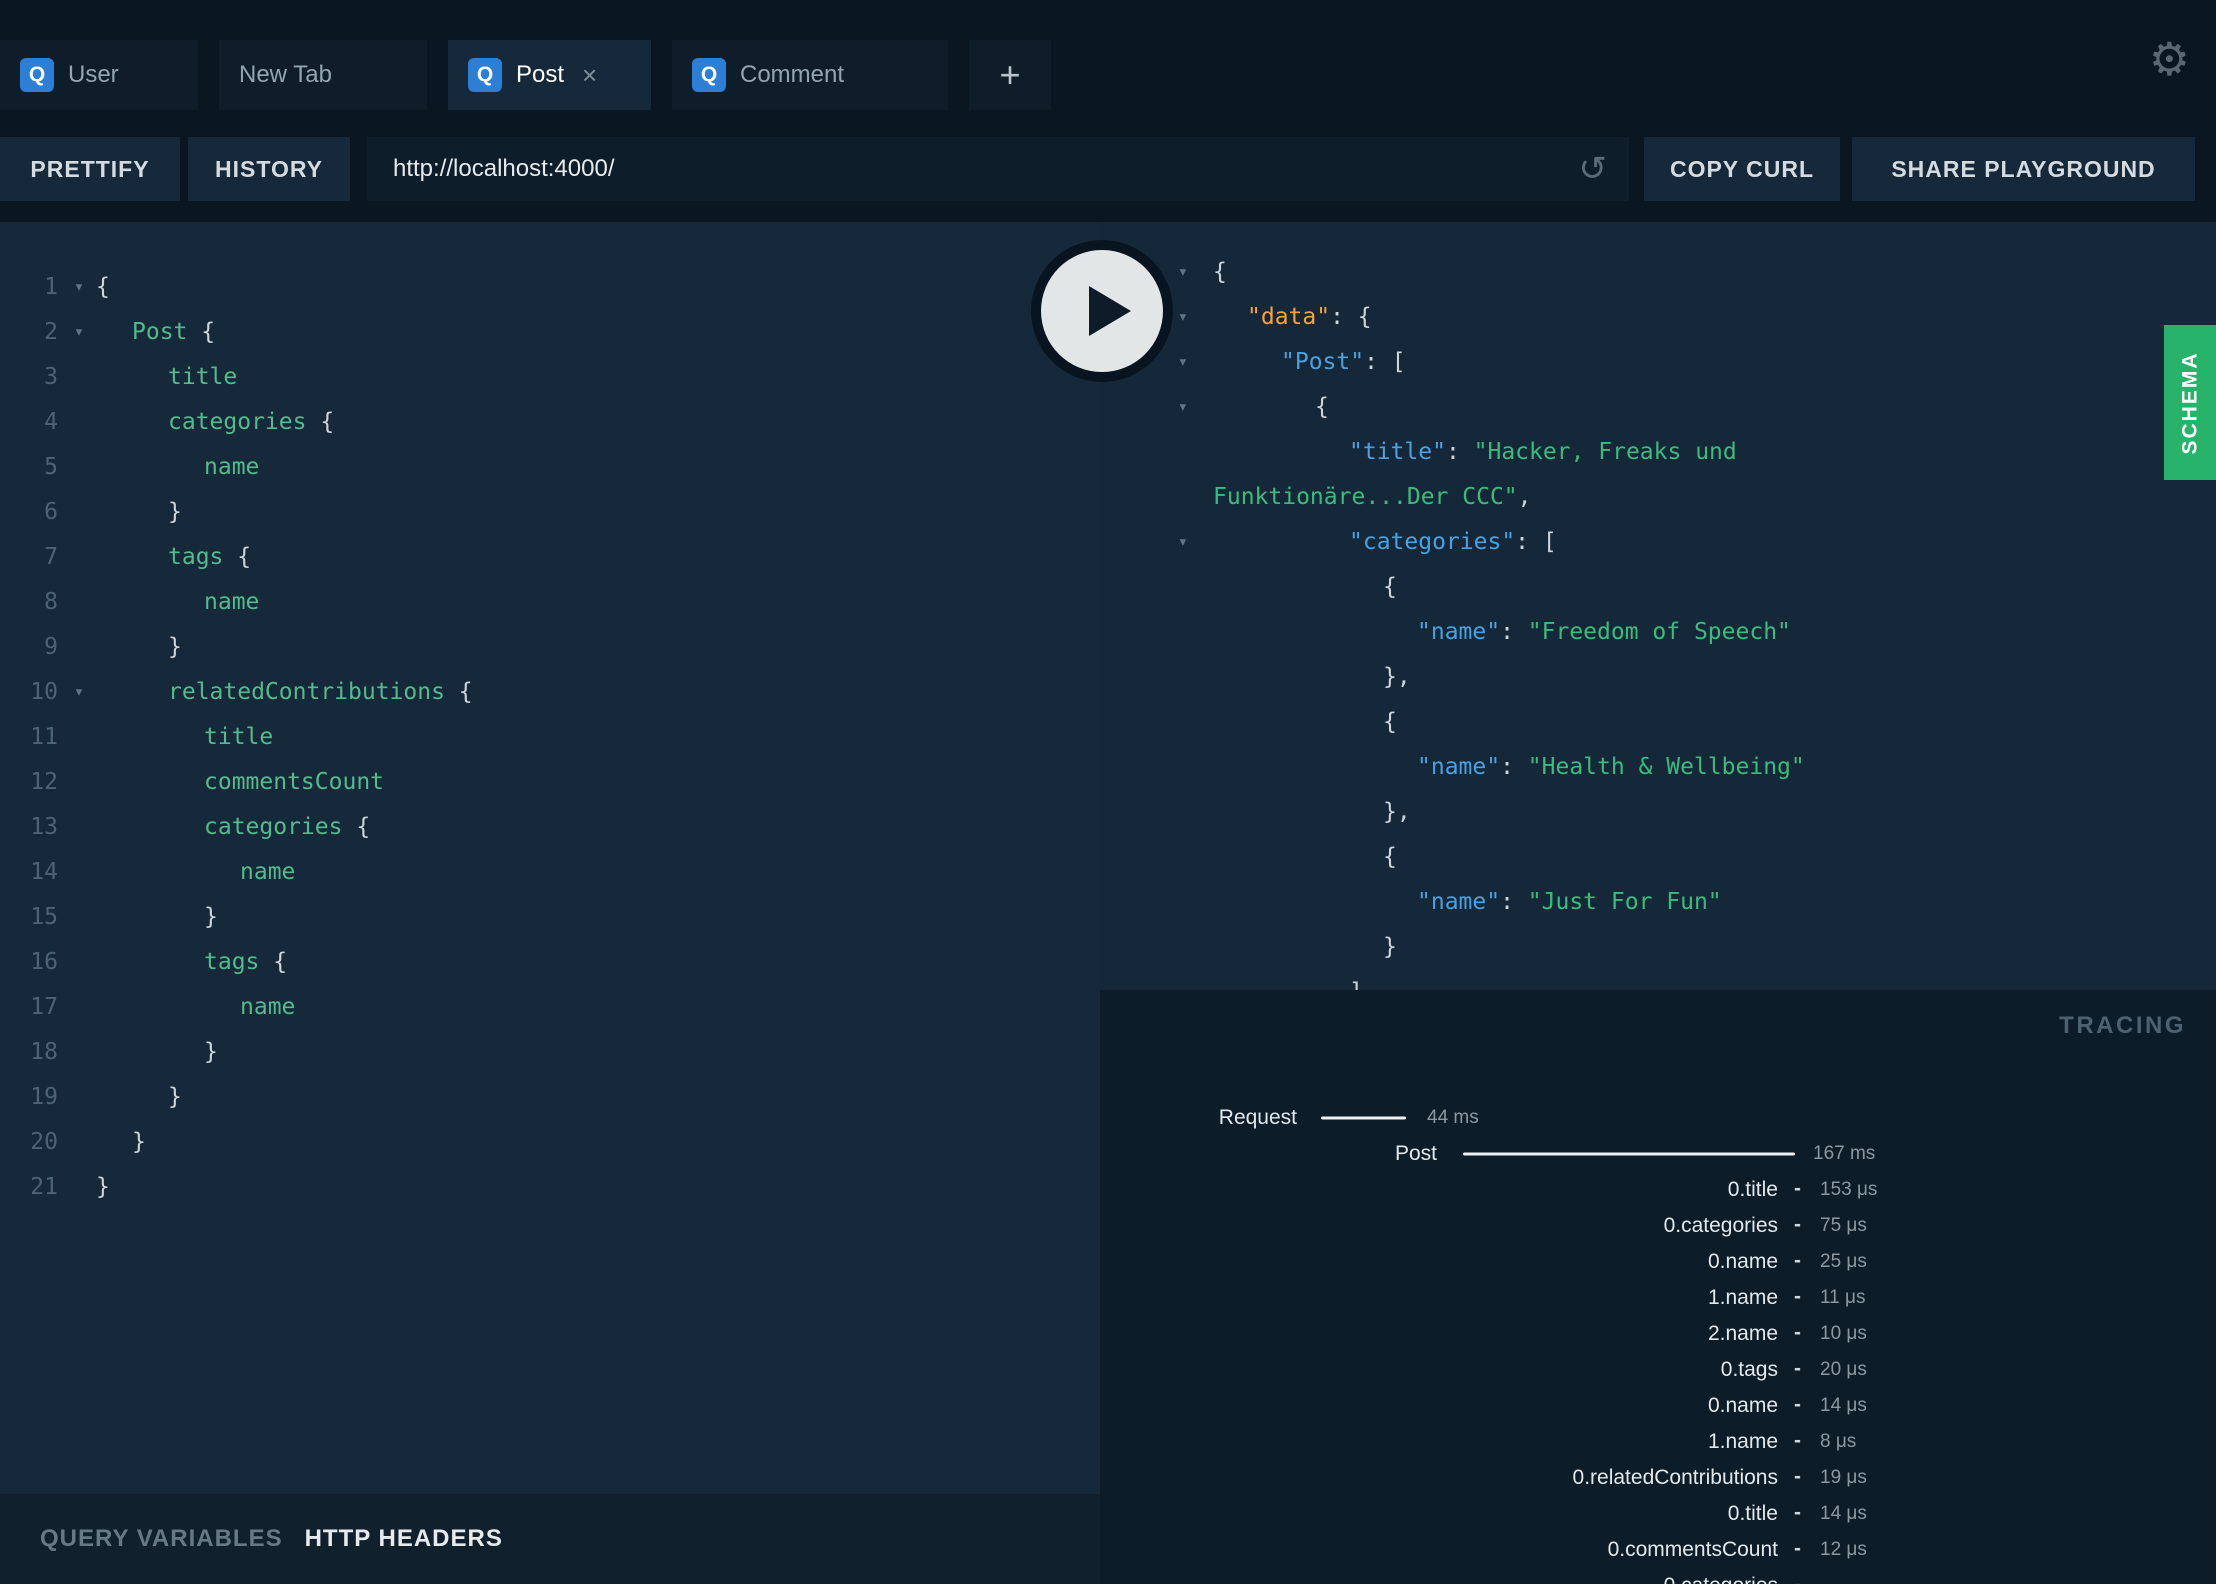 Image resolution: width=2216 pixels, height=1584 pixels. I want to click on trace-label: 0.title, so click(1752, 1513).